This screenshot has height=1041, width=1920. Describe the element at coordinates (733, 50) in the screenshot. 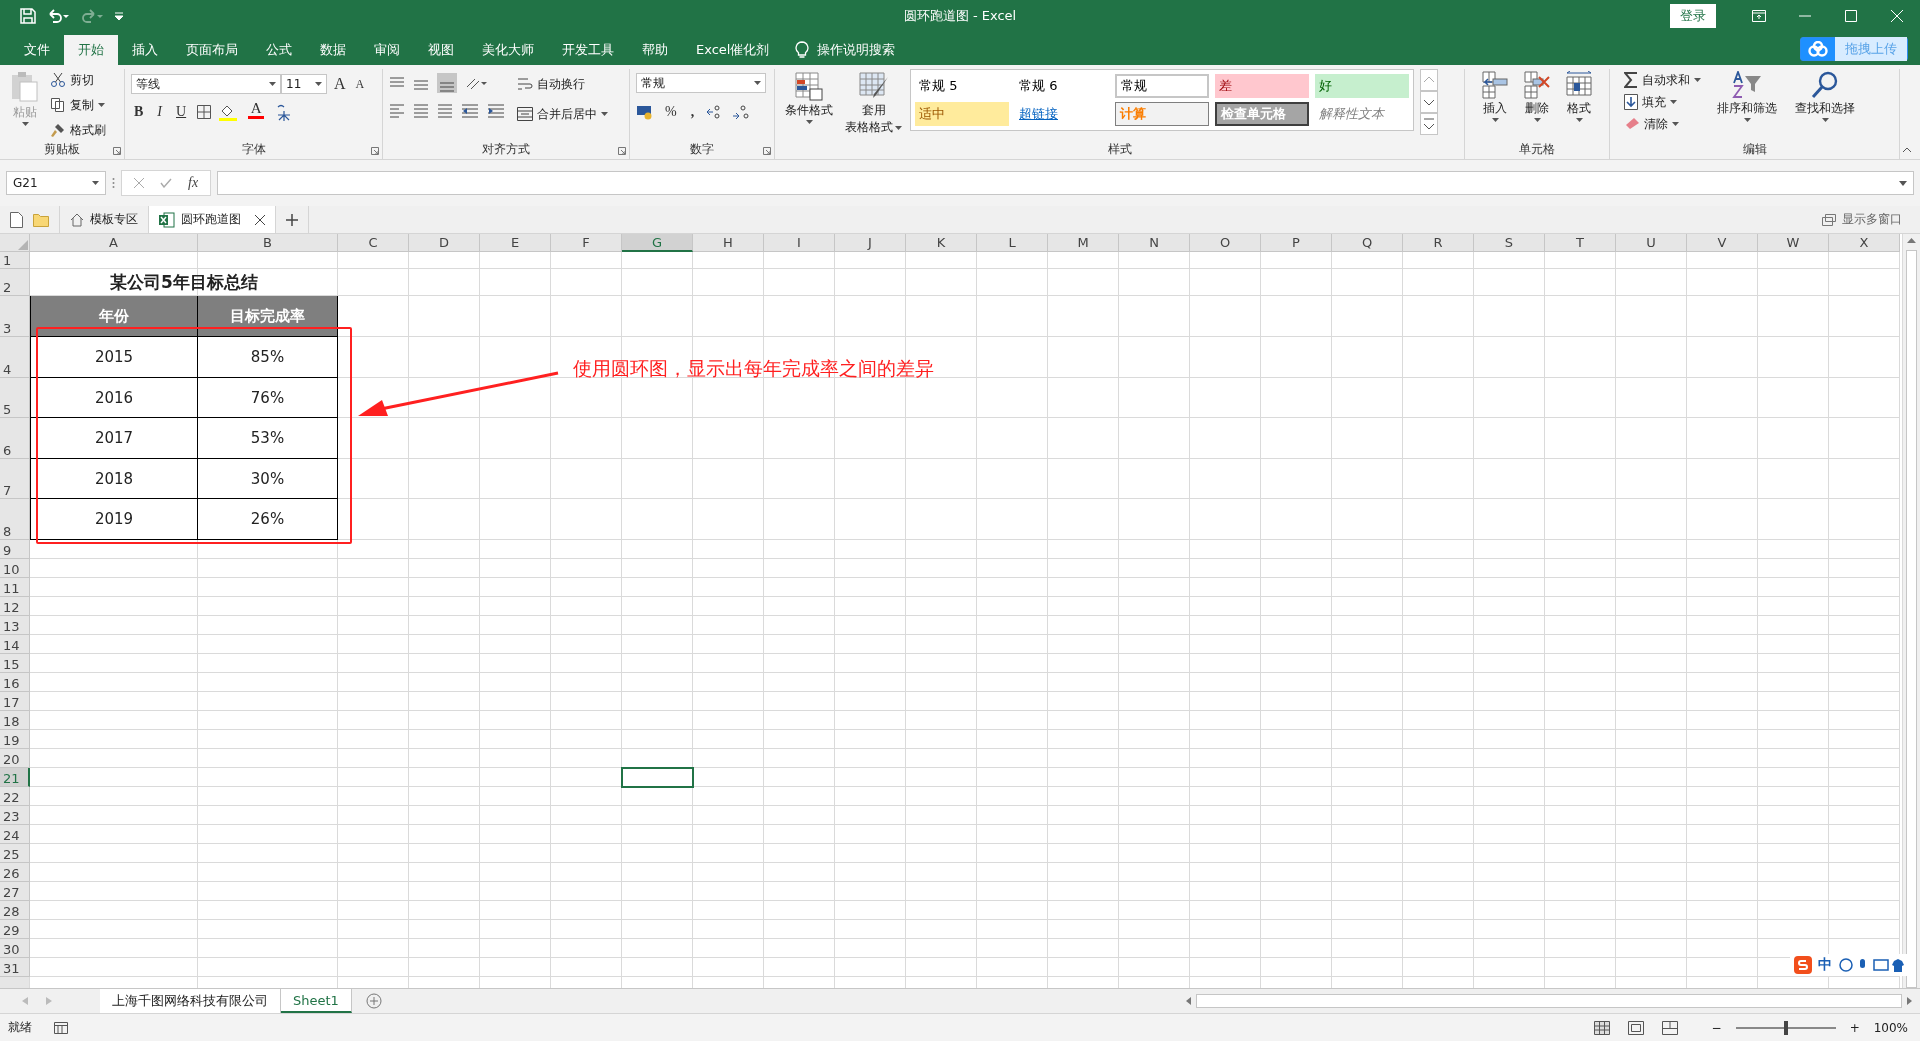

I see `ribbon-tab: Excel催化剂` at that location.